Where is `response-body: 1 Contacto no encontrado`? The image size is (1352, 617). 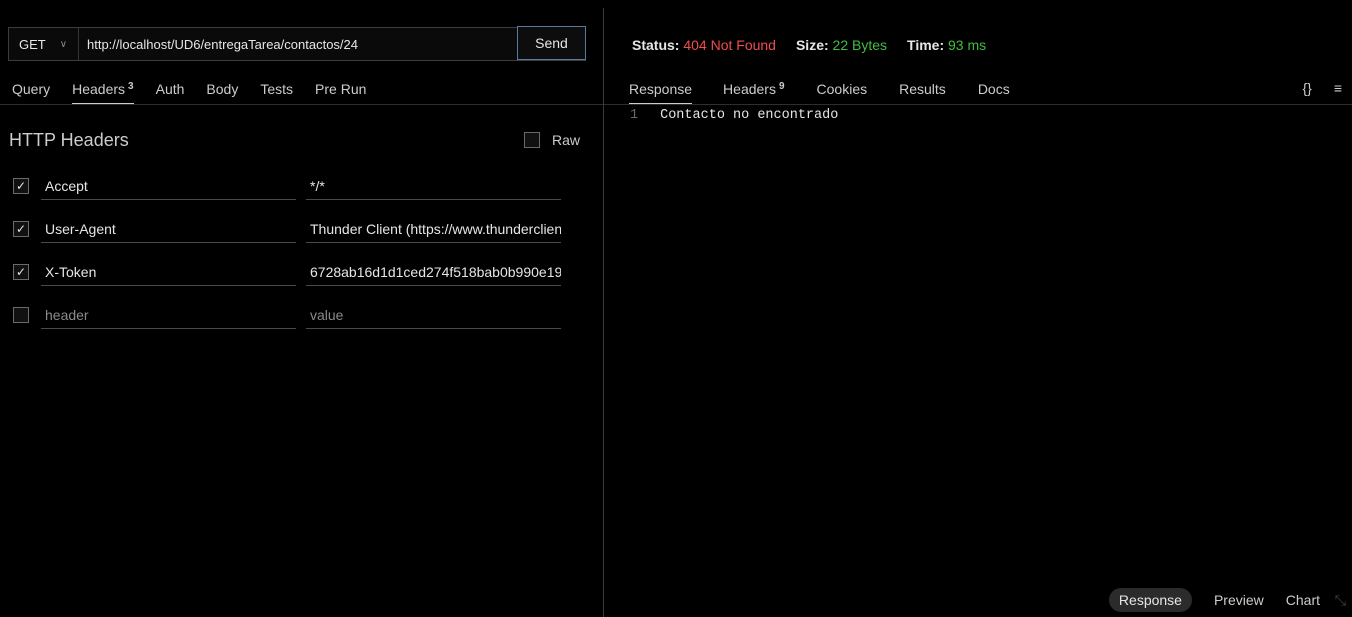 response-body: 1 Contacto no encontrado is located at coordinates (734, 115).